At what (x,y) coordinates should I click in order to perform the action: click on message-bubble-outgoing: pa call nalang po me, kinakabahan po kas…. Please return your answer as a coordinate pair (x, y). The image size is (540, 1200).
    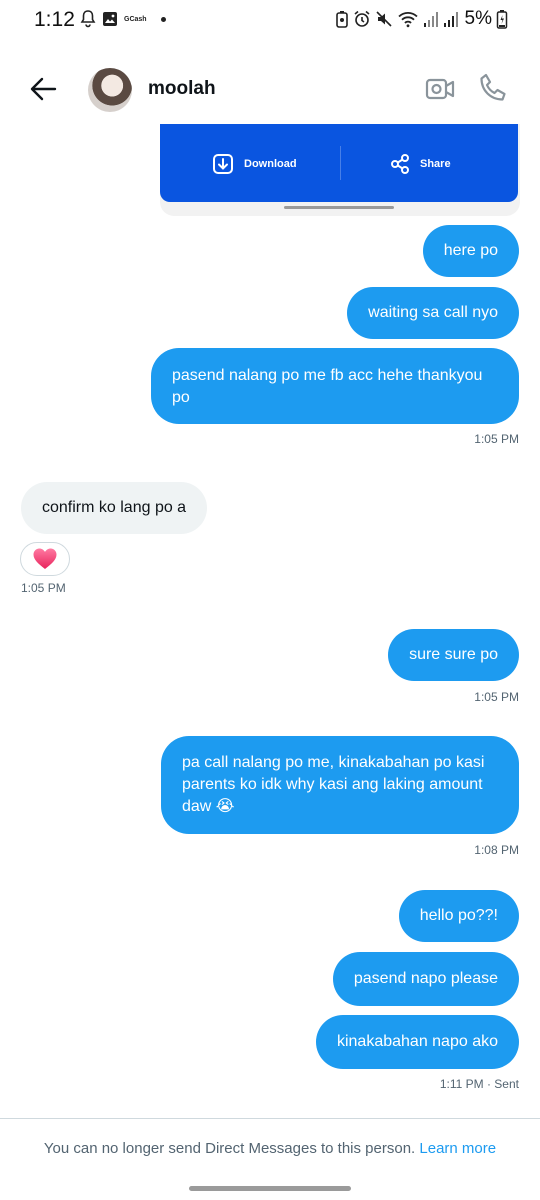
    Looking at the image, I should click on (340, 785).